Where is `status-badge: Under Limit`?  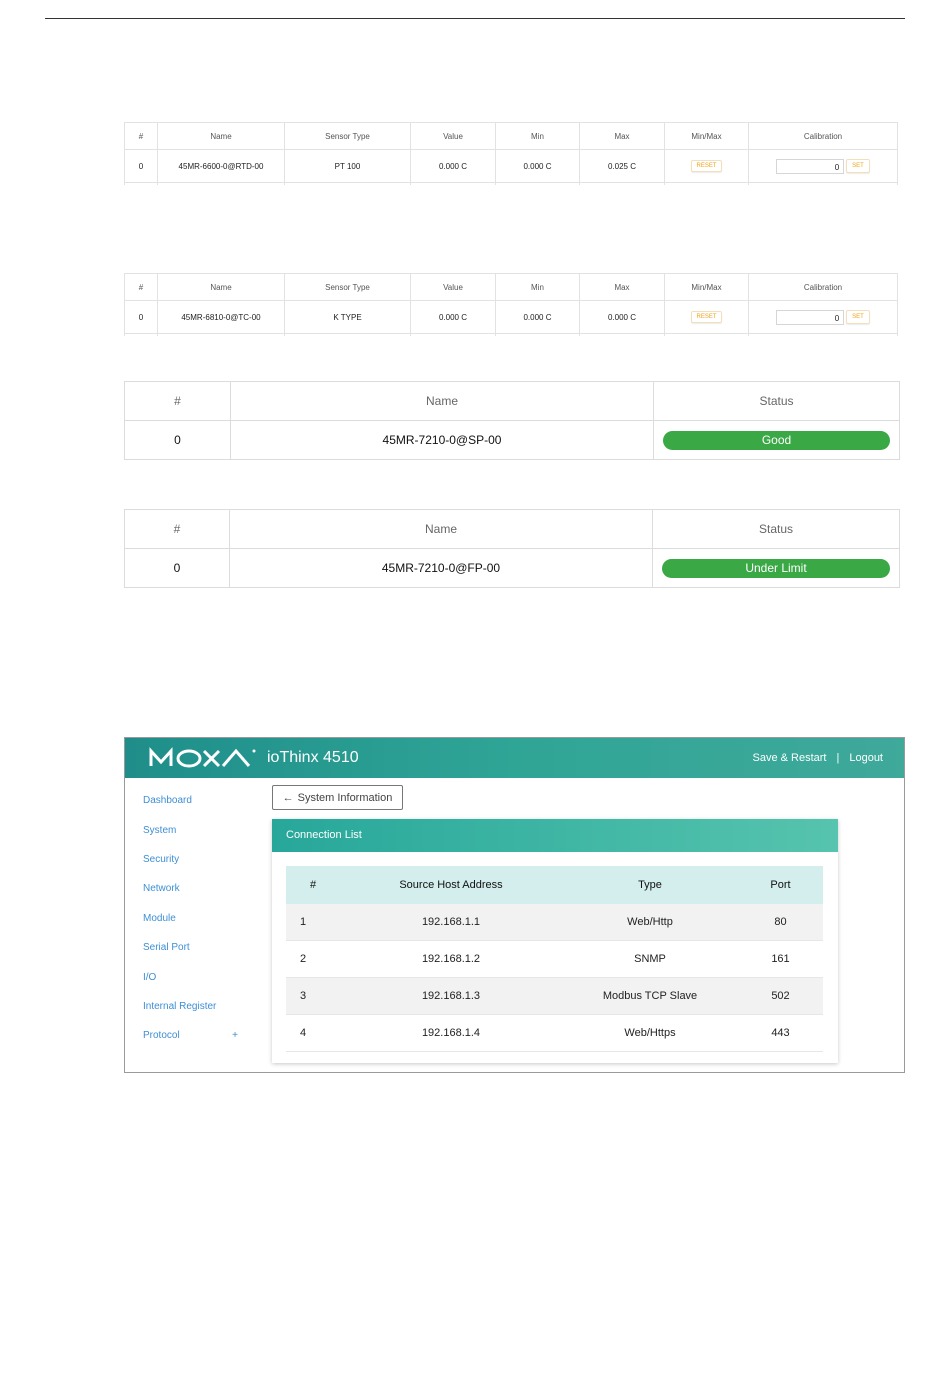
status-badge: Under Limit is located at coordinates (776, 568).